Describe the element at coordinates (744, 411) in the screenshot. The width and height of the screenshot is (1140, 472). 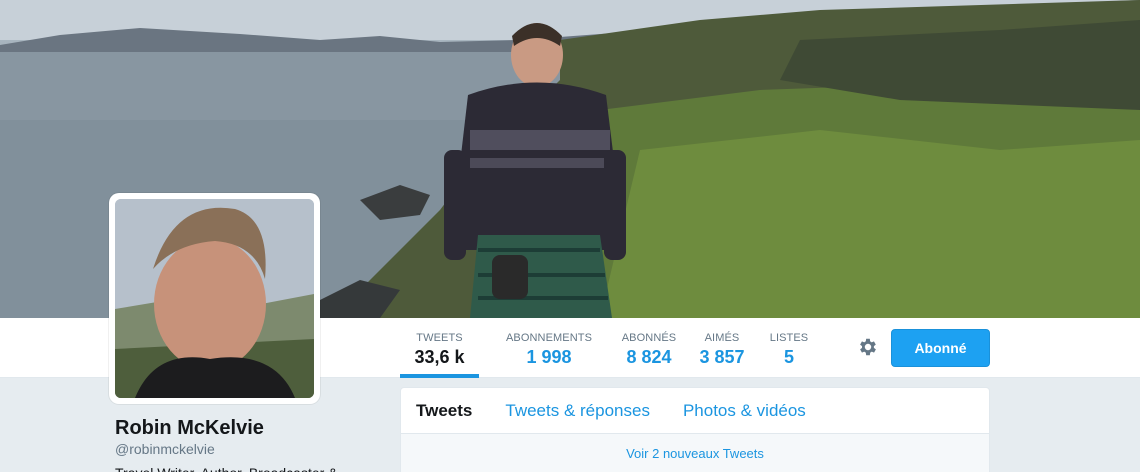
I see `tab-photos-videos: Photos & vidéos` at that location.